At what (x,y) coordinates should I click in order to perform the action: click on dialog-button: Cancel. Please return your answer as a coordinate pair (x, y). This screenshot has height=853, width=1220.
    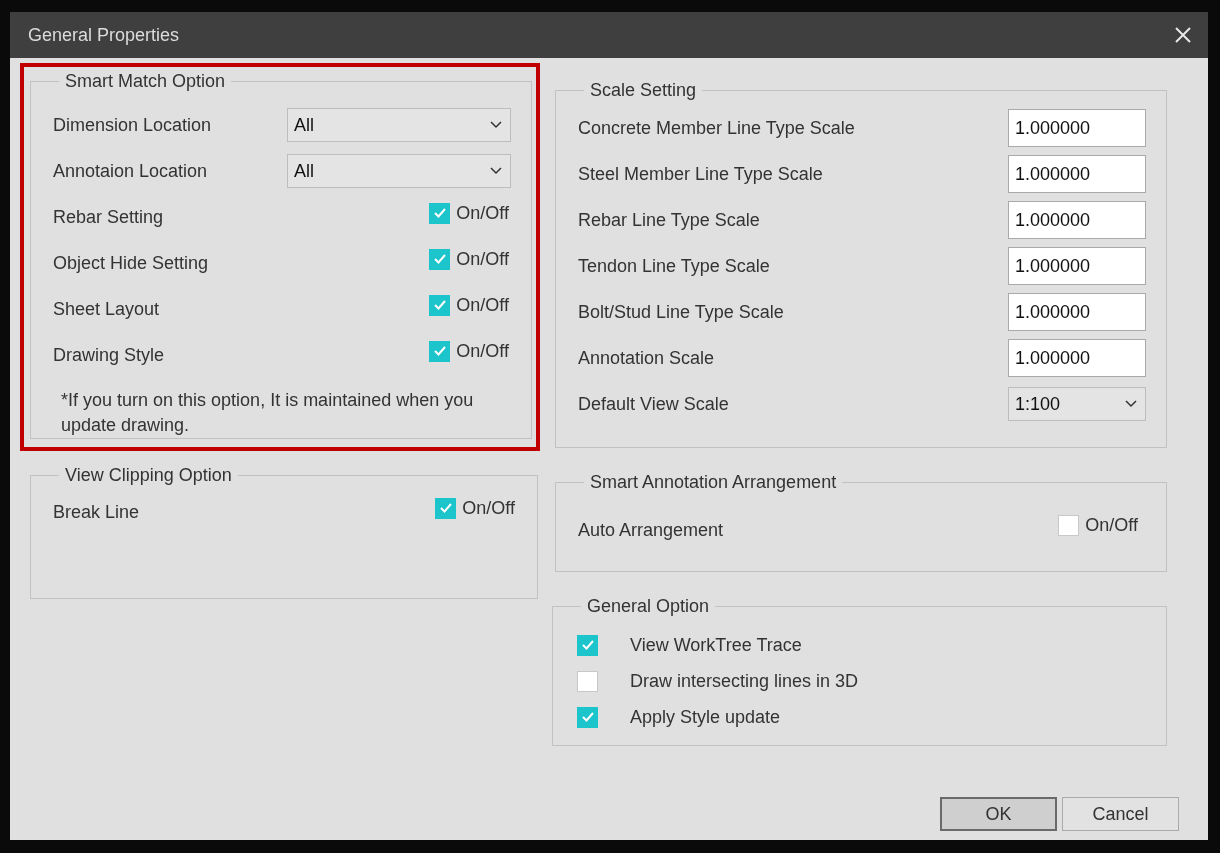
    Looking at the image, I should click on (1120, 814).